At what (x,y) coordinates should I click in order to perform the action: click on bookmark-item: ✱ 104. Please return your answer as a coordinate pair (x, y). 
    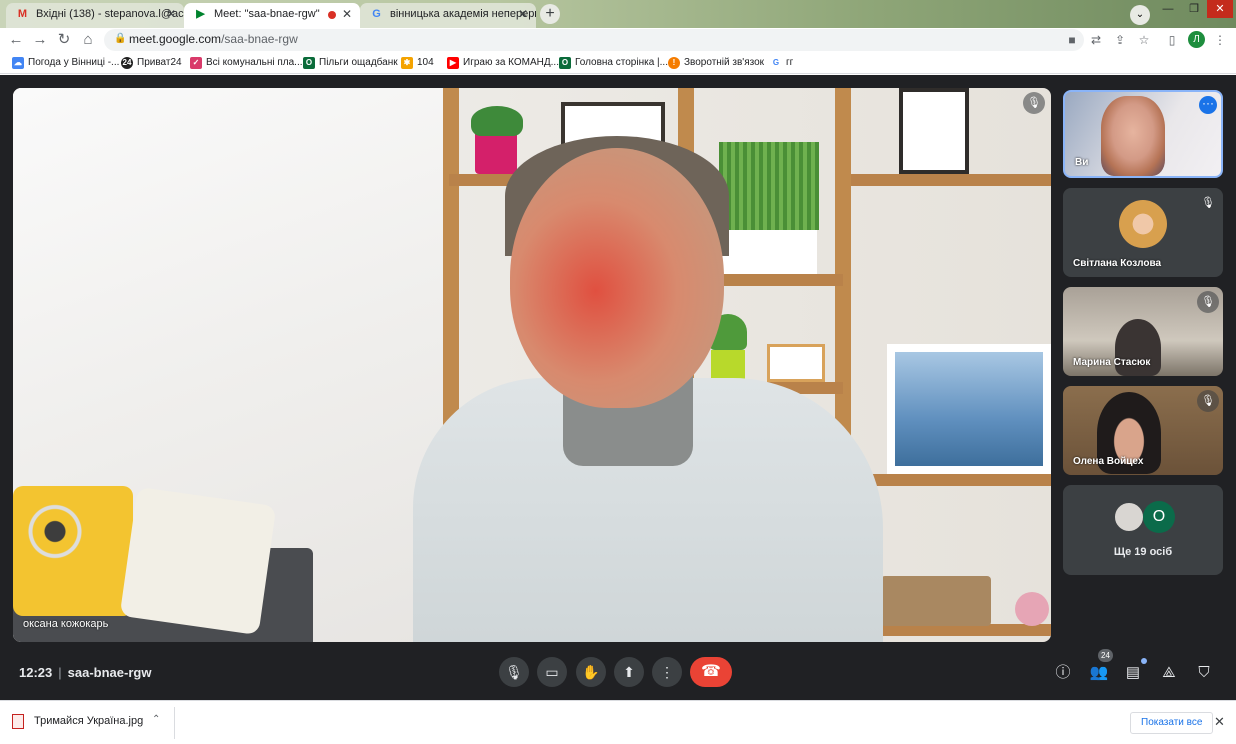
    Looking at the image, I should click on (417, 63).